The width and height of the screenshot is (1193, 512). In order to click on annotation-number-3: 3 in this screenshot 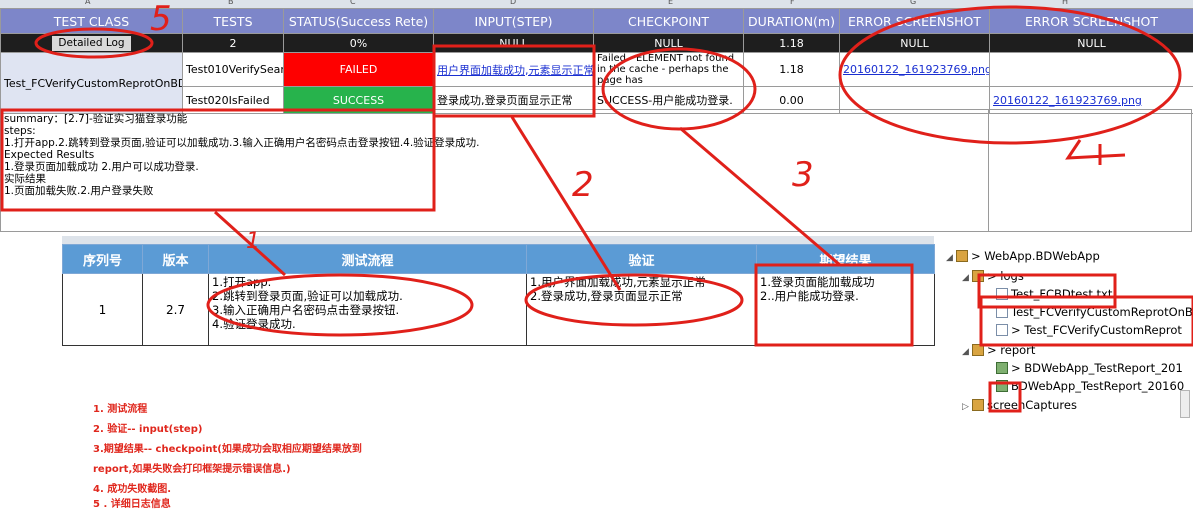, I will do `click(803, 175)`.